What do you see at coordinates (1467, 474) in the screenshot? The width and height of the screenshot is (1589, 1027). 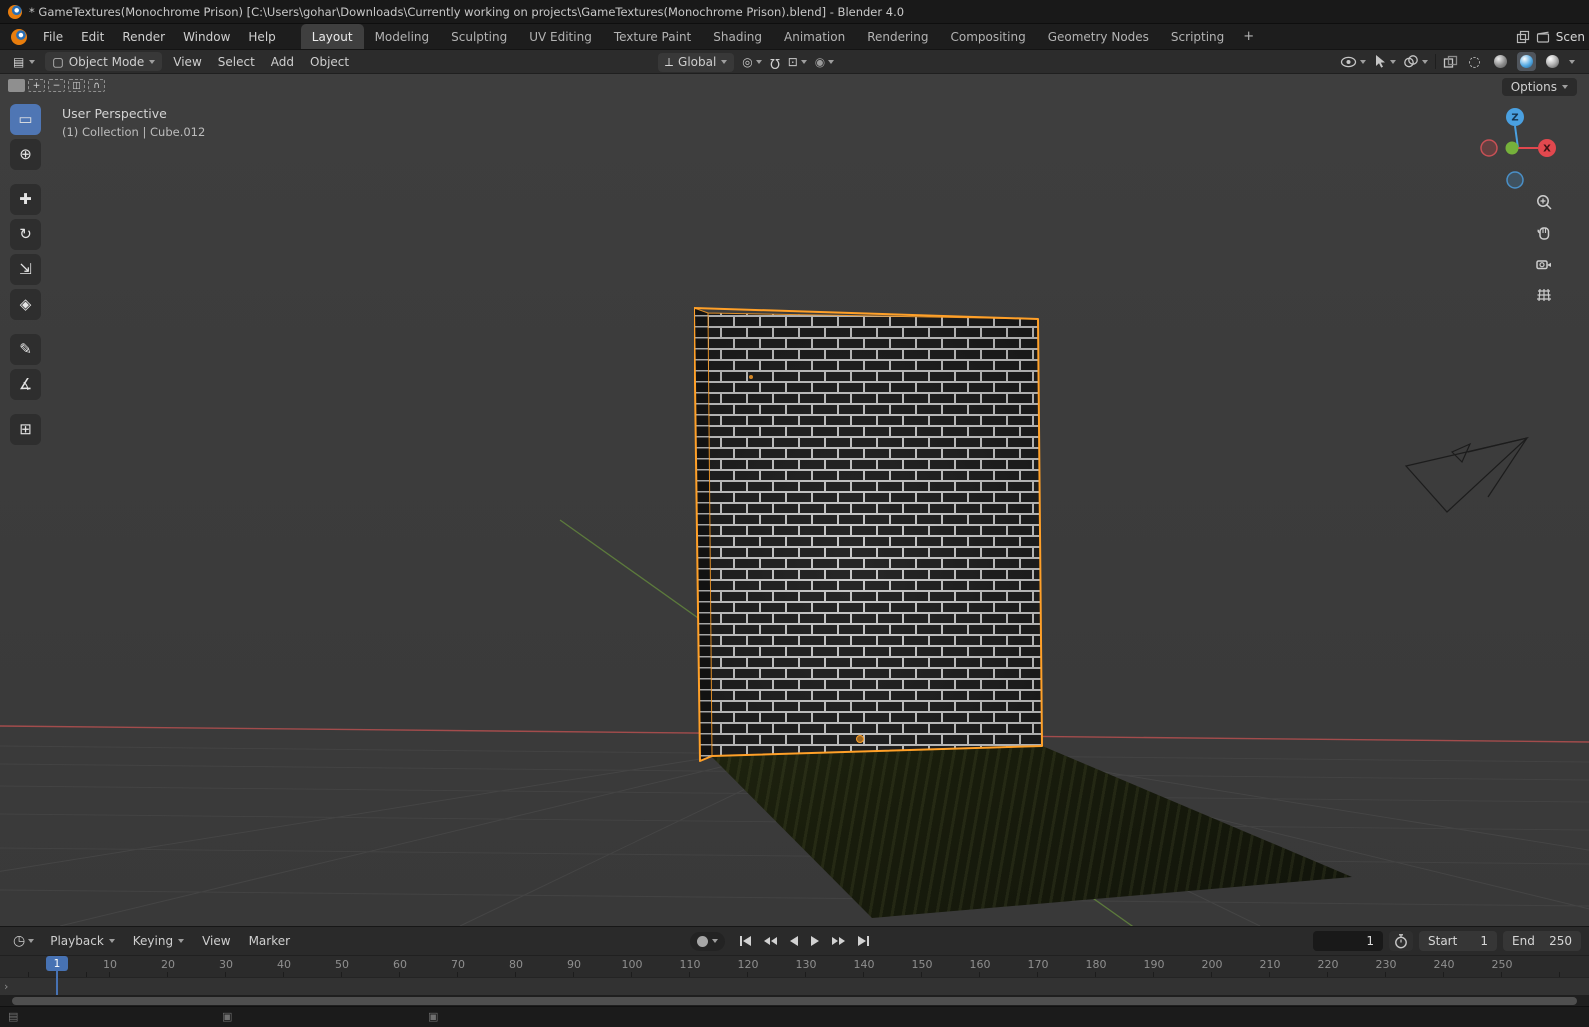 I see `camera-wireframe` at bounding box center [1467, 474].